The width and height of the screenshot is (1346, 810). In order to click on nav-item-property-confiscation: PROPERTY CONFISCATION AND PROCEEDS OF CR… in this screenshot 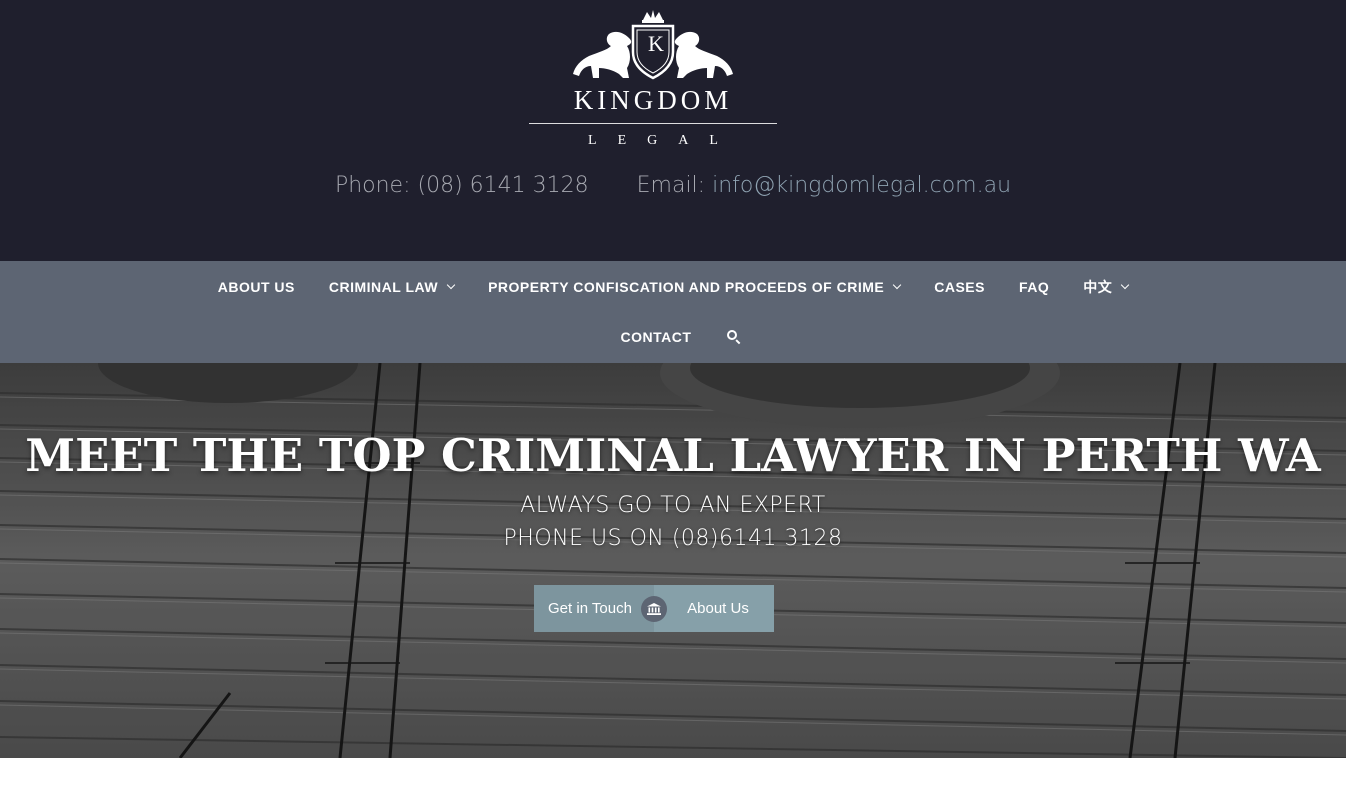, I will do `click(695, 287)`.